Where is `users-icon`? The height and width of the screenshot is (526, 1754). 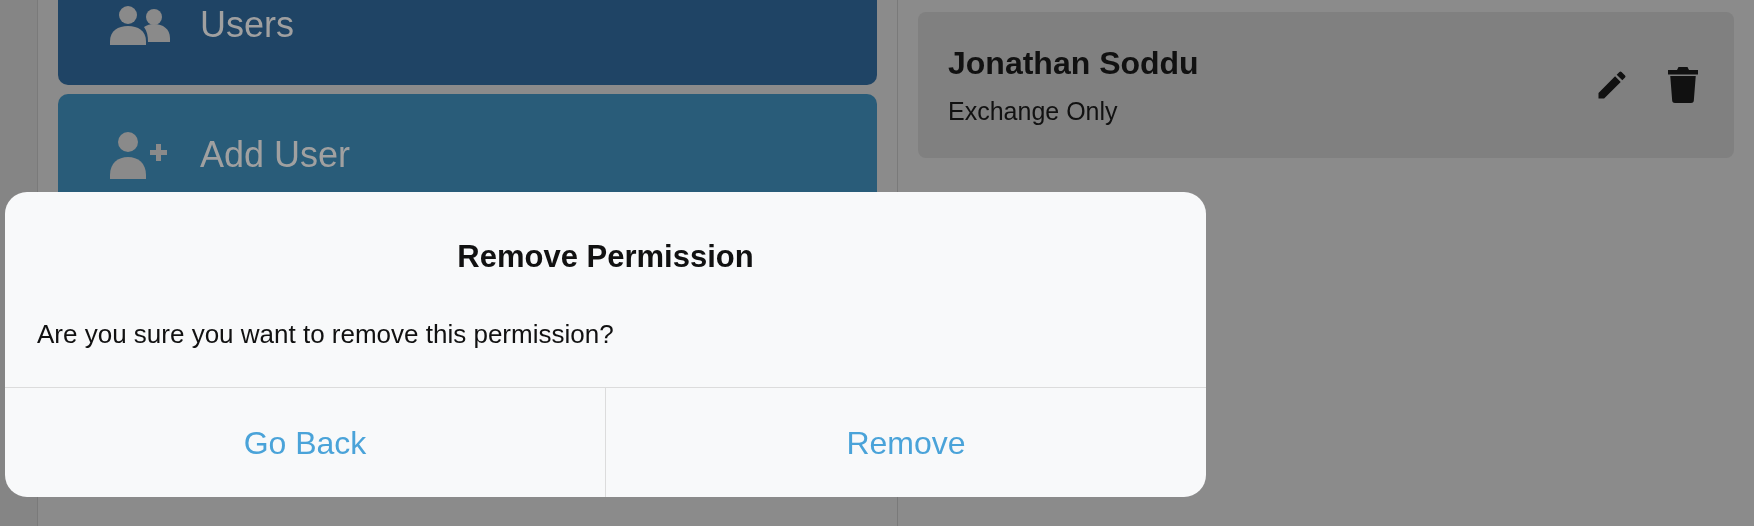
users-icon is located at coordinates (139, 24).